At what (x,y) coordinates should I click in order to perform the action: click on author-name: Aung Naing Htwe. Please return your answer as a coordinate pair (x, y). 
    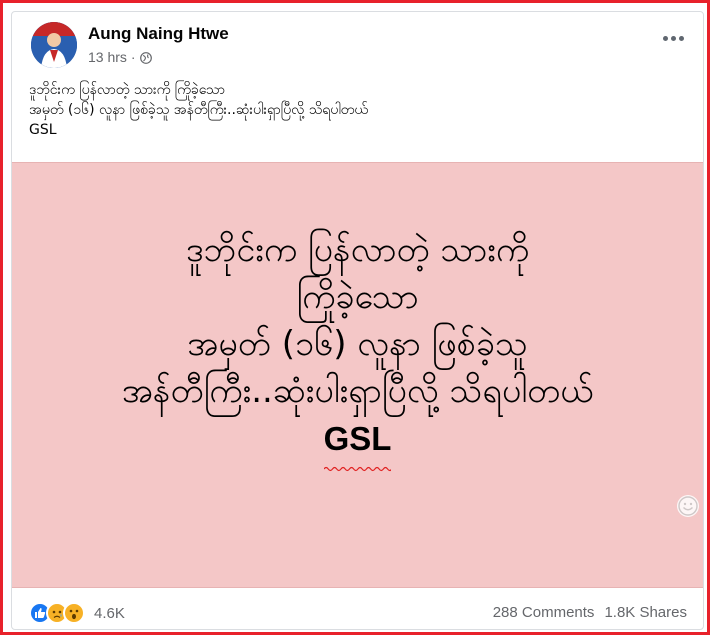
    Looking at the image, I should click on (158, 34).